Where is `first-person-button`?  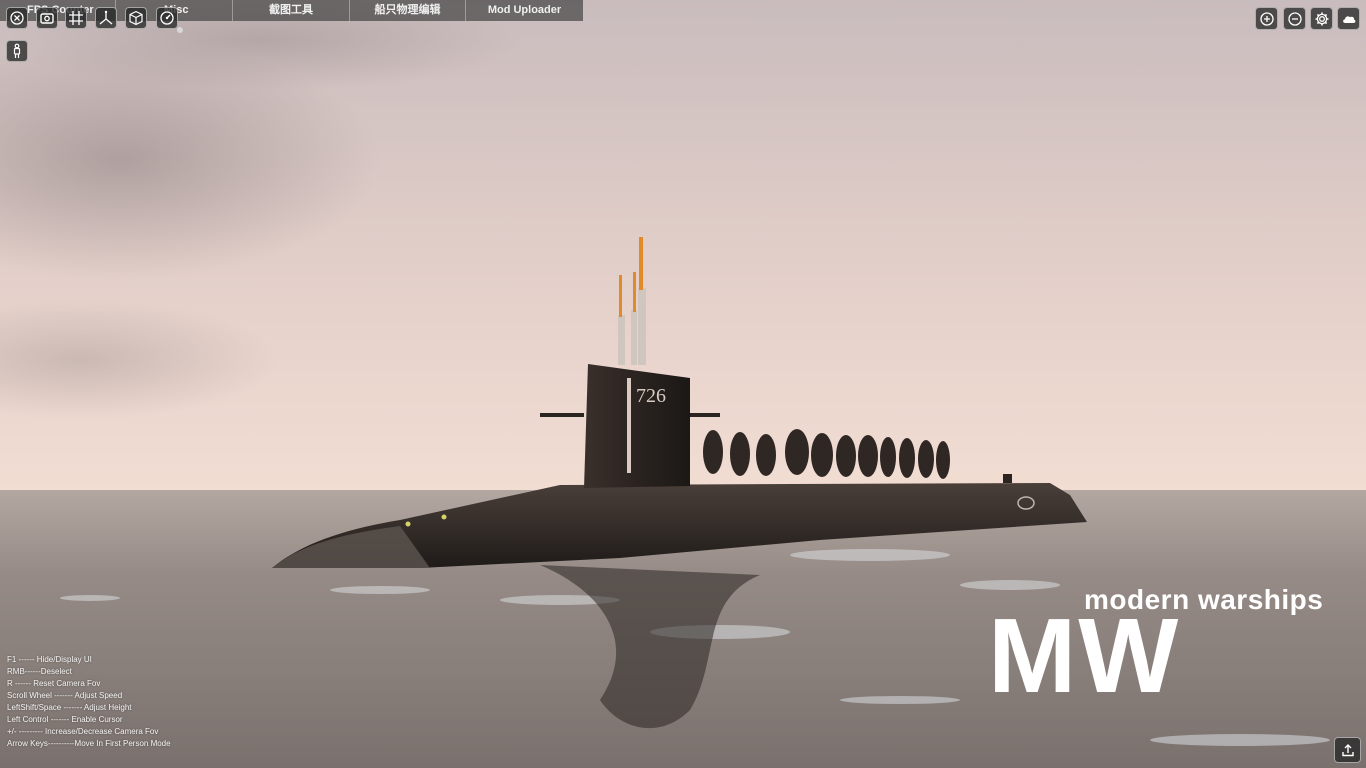 first-person-button is located at coordinates (17, 51).